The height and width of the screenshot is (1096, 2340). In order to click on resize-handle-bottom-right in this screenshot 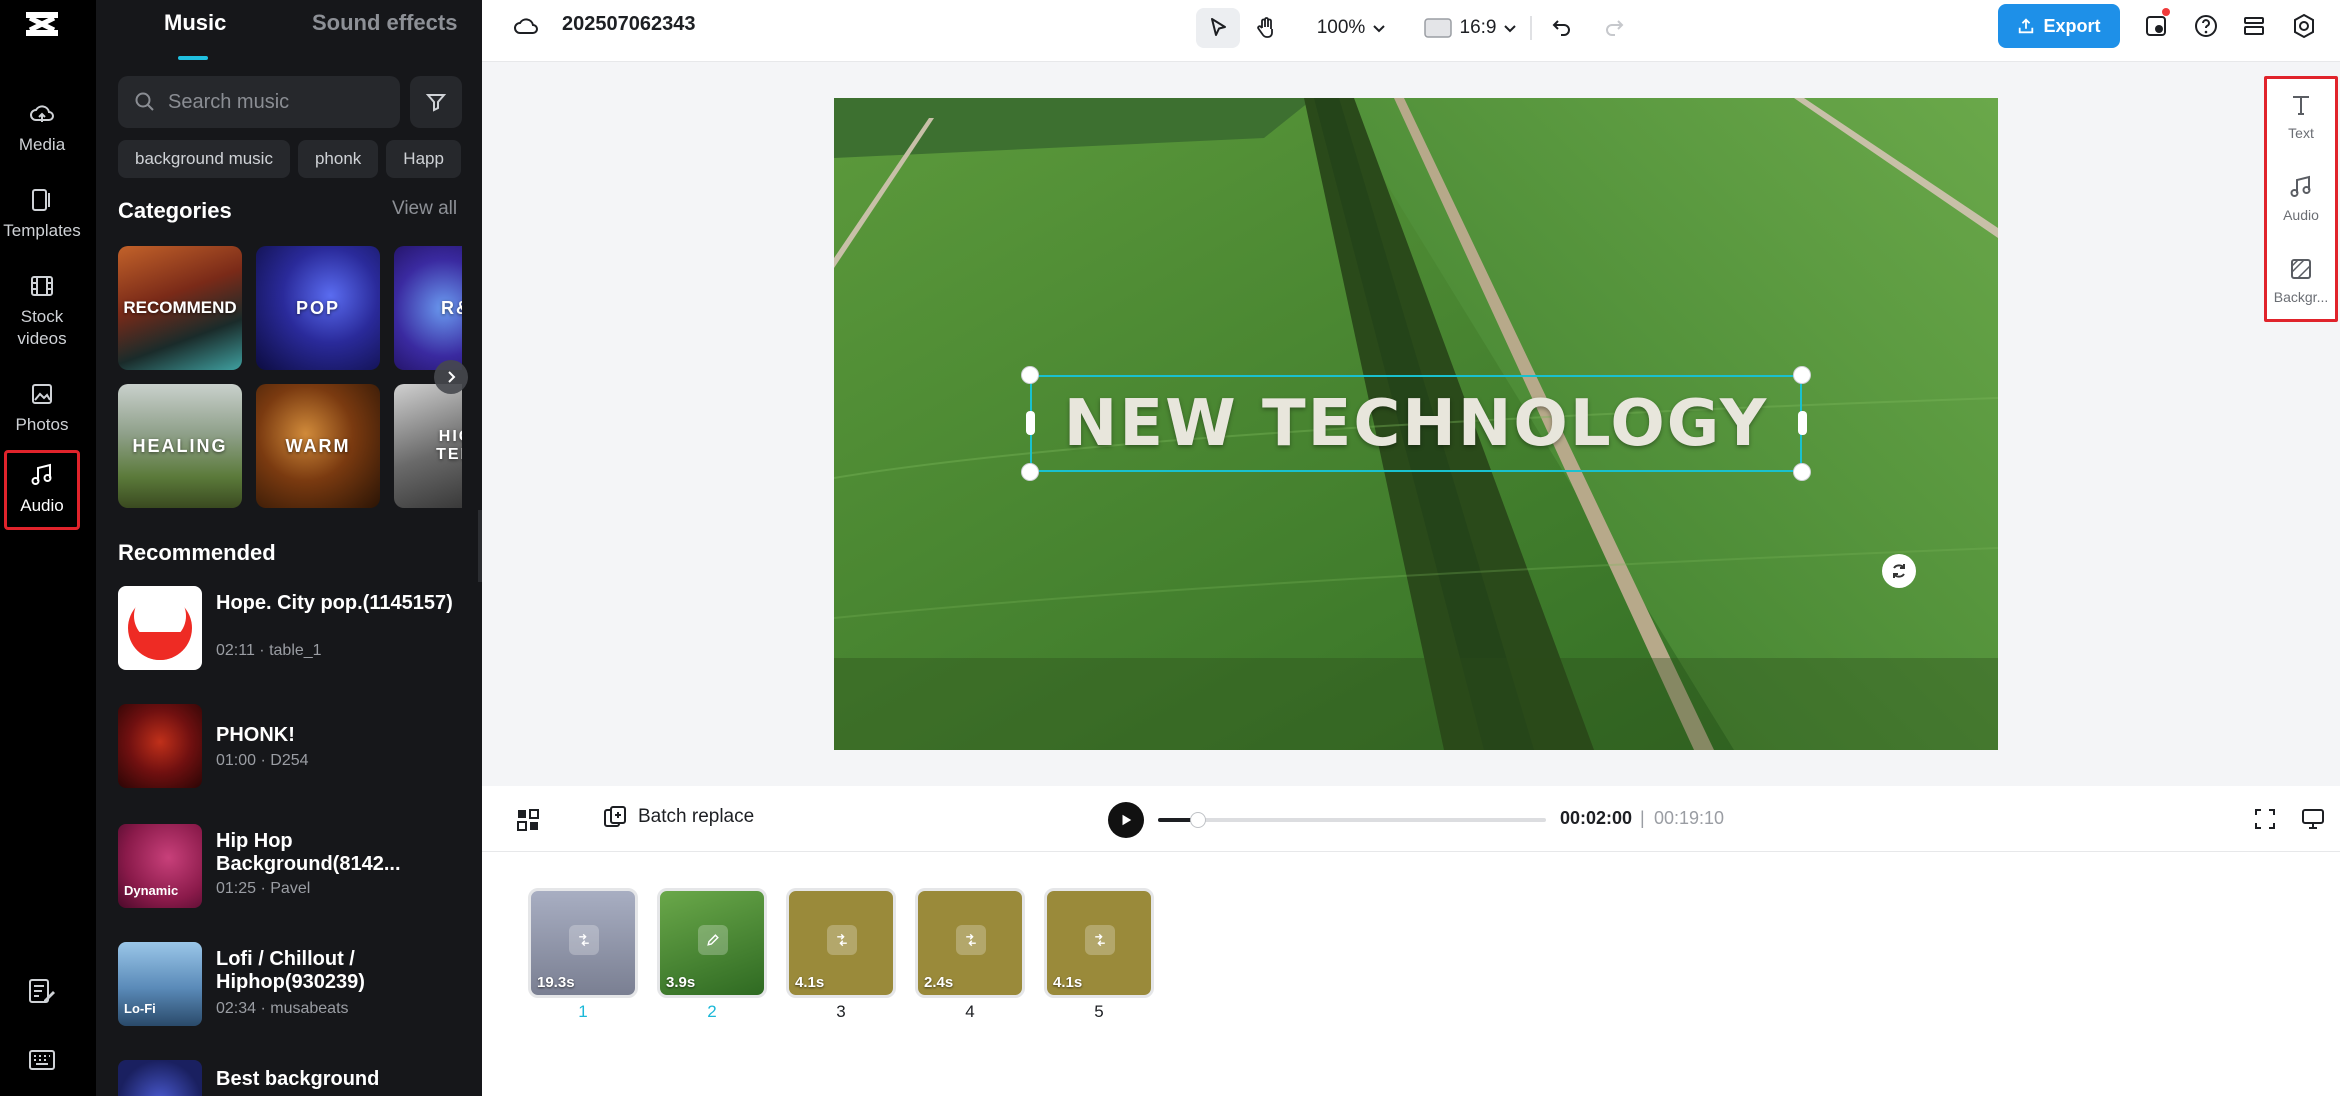, I will do `click(1802, 472)`.